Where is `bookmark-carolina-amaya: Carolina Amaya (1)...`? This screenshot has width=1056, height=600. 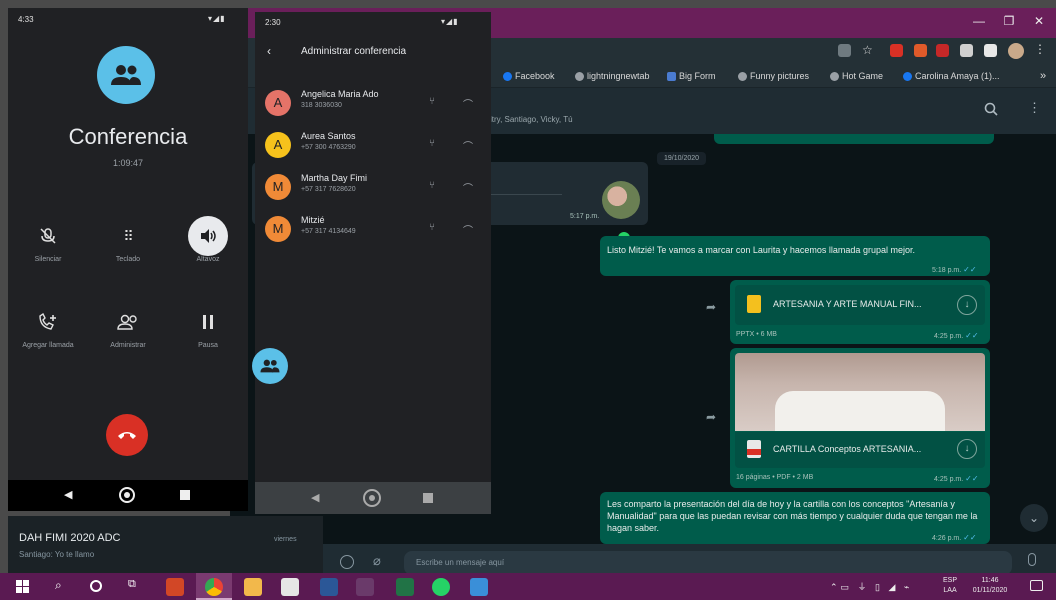 bookmark-carolina-amaya: Carolina Amaya (1)... is located at coordinates (951, 76).